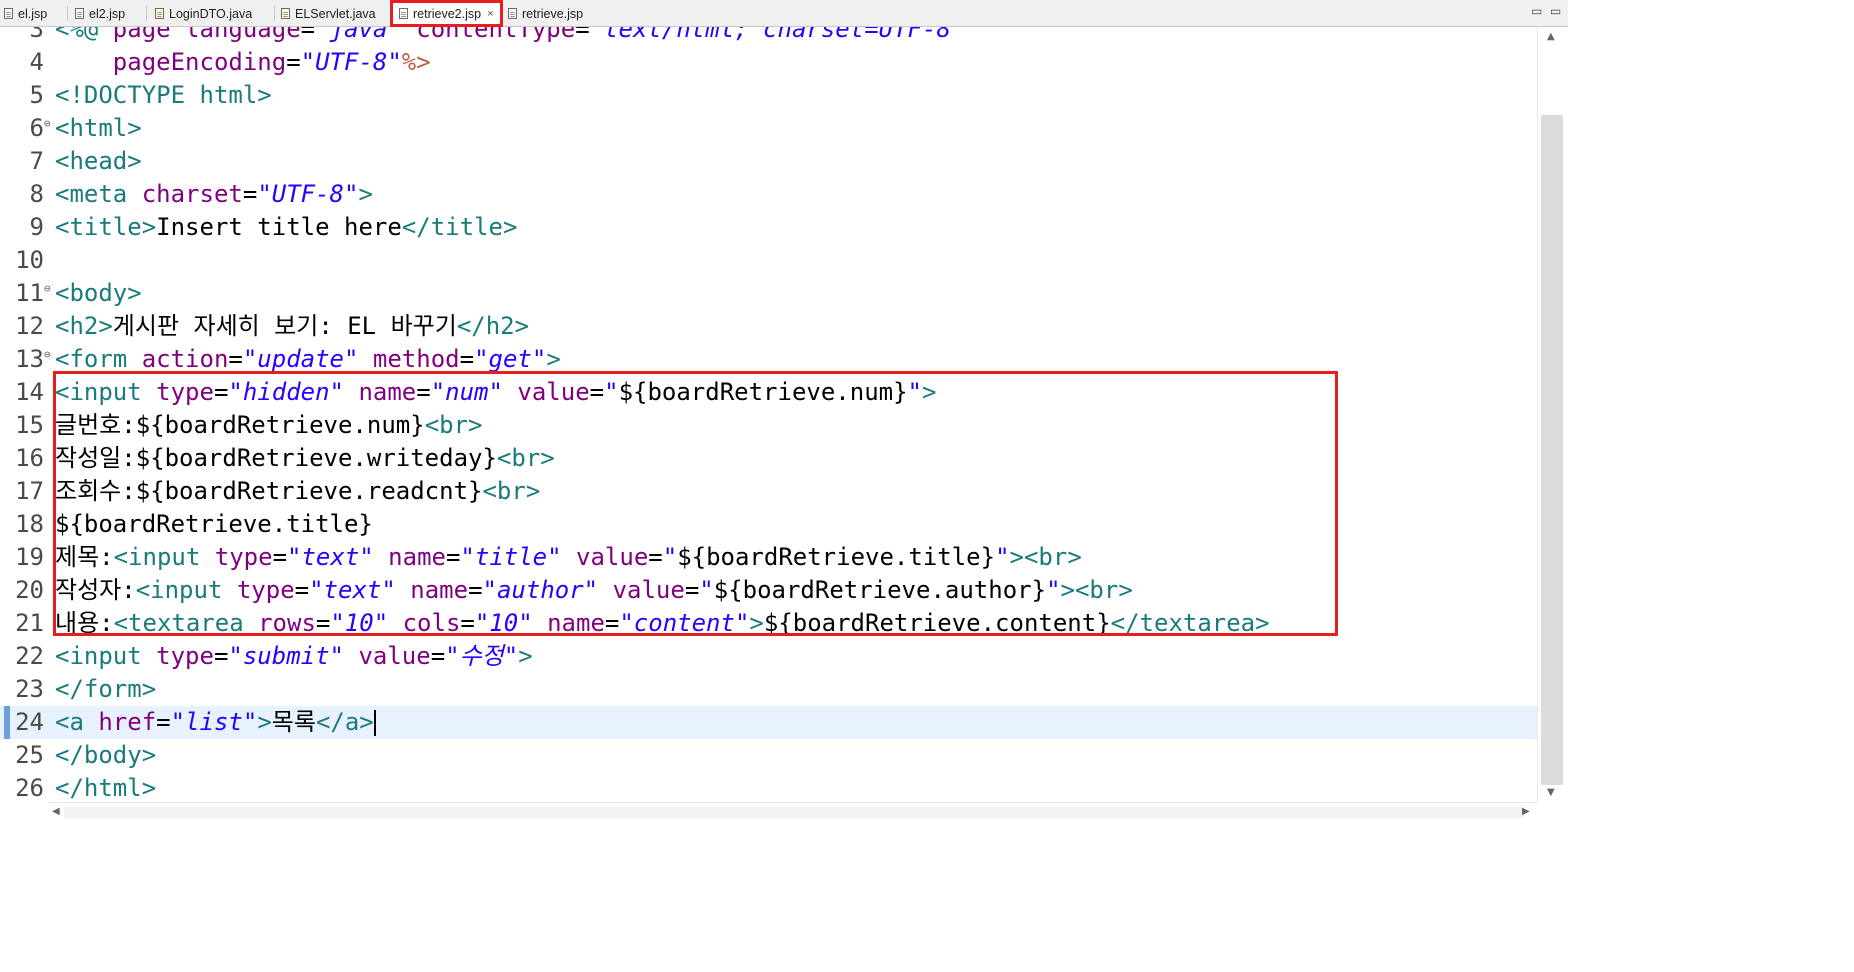 The height and width of the screenshot is (972, 1854). I want to click on code-token: =, so click(423, 392).